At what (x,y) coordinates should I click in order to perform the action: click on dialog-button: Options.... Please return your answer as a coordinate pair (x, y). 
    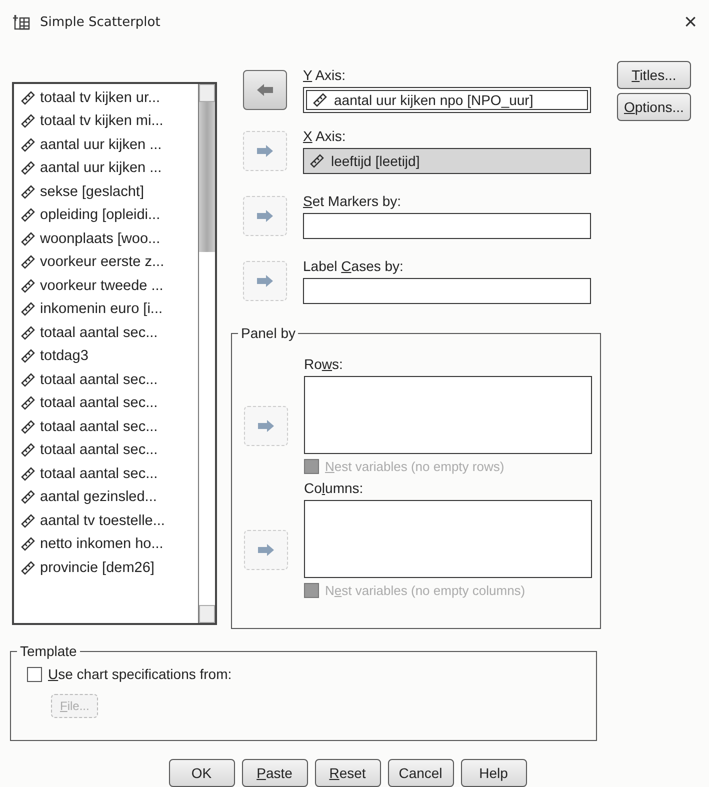
    Looking at the image, I should click on (654, 107).